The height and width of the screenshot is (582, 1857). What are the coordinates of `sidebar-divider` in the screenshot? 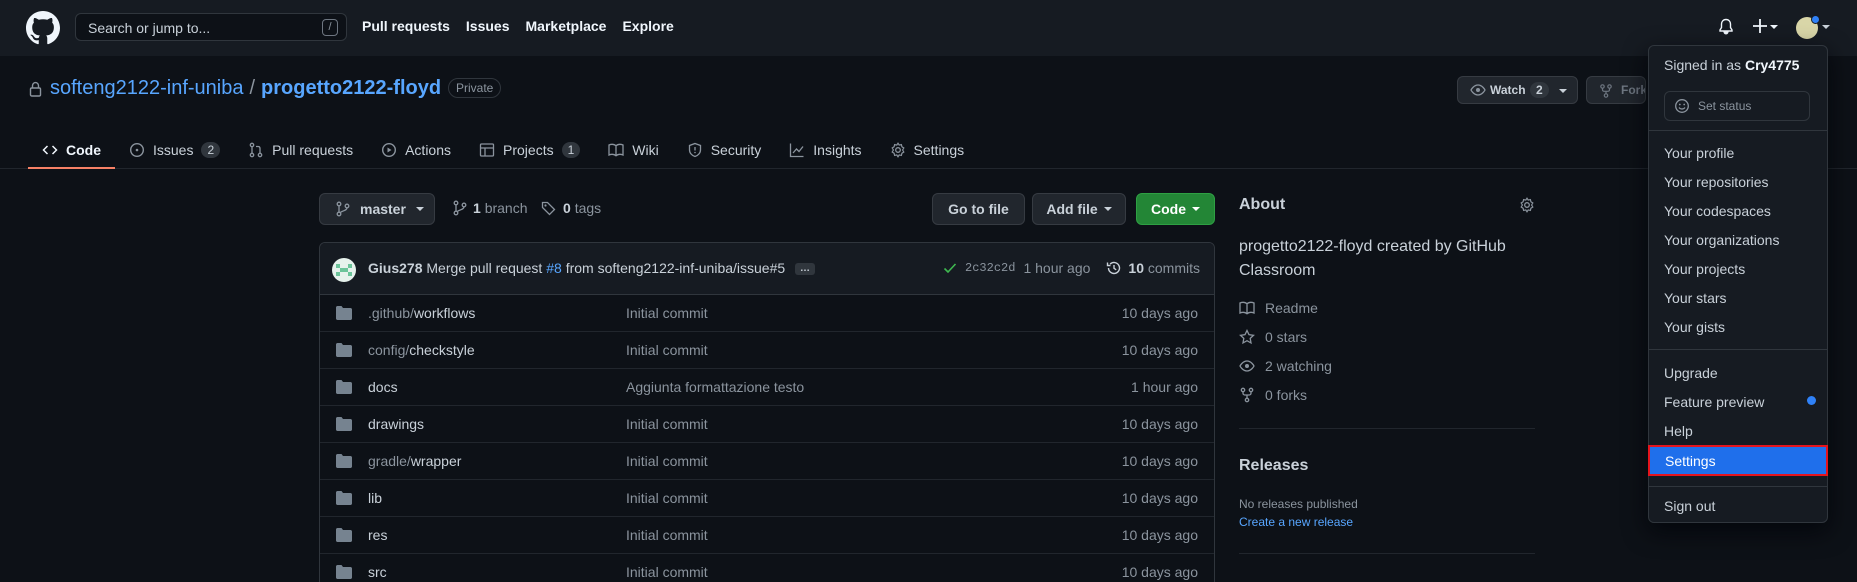 It's located at (1387, 553).